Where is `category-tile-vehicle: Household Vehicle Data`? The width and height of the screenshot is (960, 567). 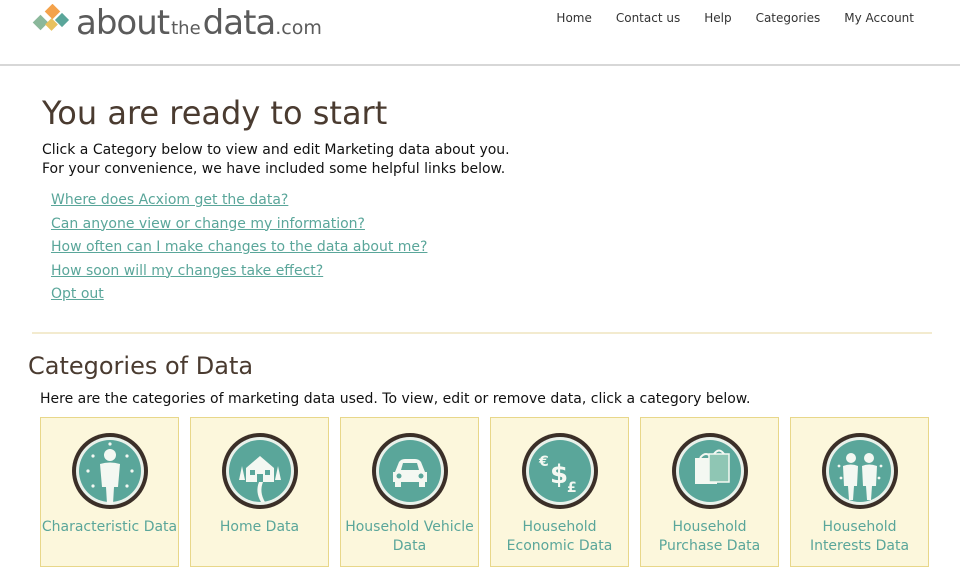 category-tile-vehicle: Household Vehicle Data is located at coordinates (409, 492).